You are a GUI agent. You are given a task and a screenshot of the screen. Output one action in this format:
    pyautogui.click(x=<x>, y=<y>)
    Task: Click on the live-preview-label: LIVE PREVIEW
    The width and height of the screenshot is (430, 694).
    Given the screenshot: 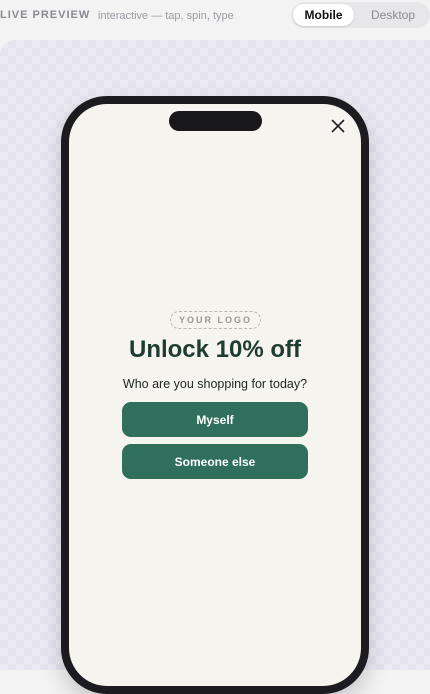 What is the action you would take?
    pyautogui.click(x=45, y=15)
    